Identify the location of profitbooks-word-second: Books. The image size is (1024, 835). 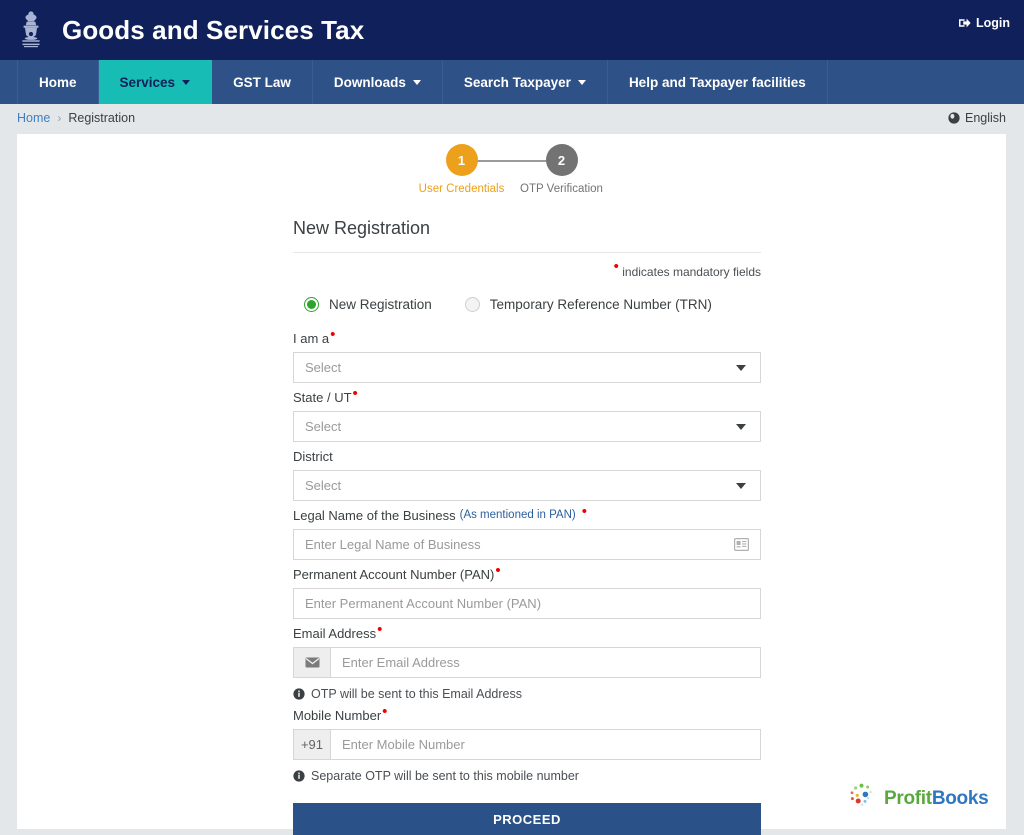
(960, 798).